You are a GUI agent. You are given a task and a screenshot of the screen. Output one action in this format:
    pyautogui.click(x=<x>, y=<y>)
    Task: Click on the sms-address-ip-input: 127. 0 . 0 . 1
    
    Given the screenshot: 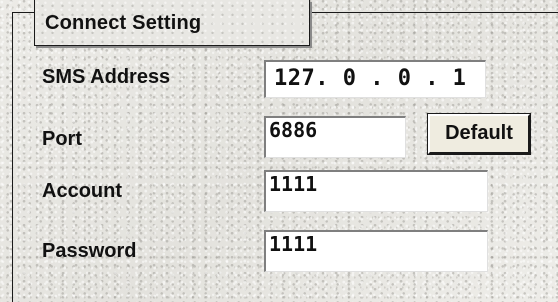 What is the action you would take?
    pyautogui.click(x=375, y=79)
    